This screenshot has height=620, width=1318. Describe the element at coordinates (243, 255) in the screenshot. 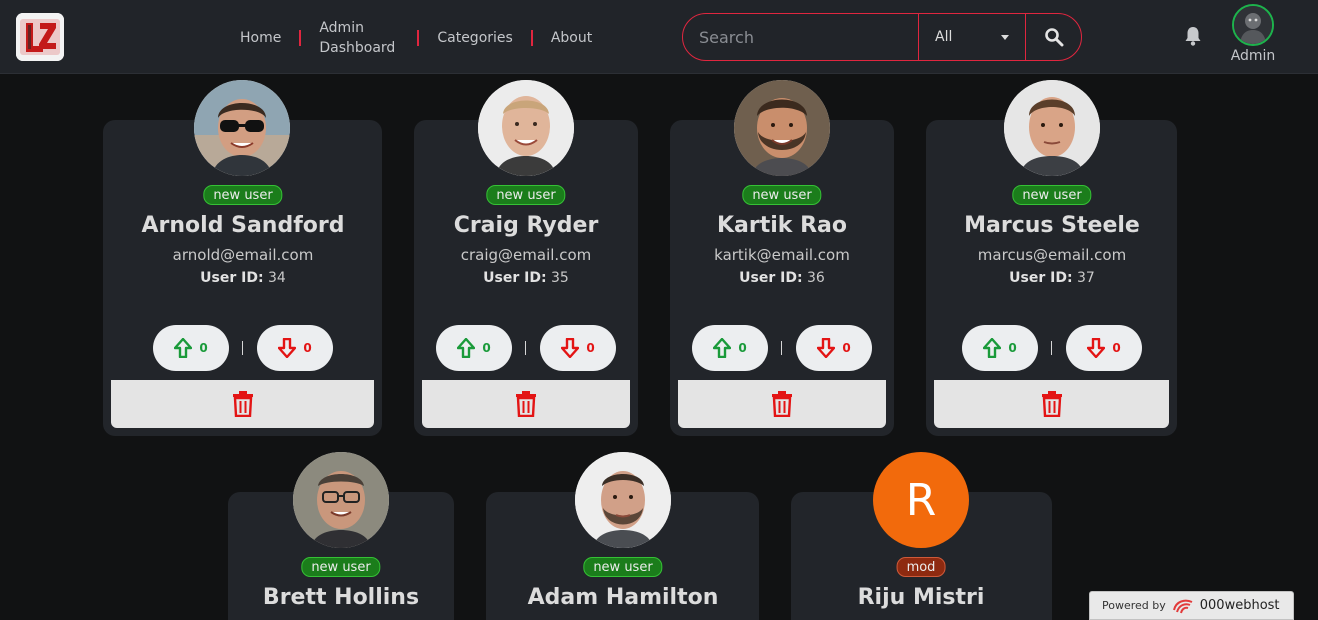

I see `user-email: arnold@email.com` at that location.